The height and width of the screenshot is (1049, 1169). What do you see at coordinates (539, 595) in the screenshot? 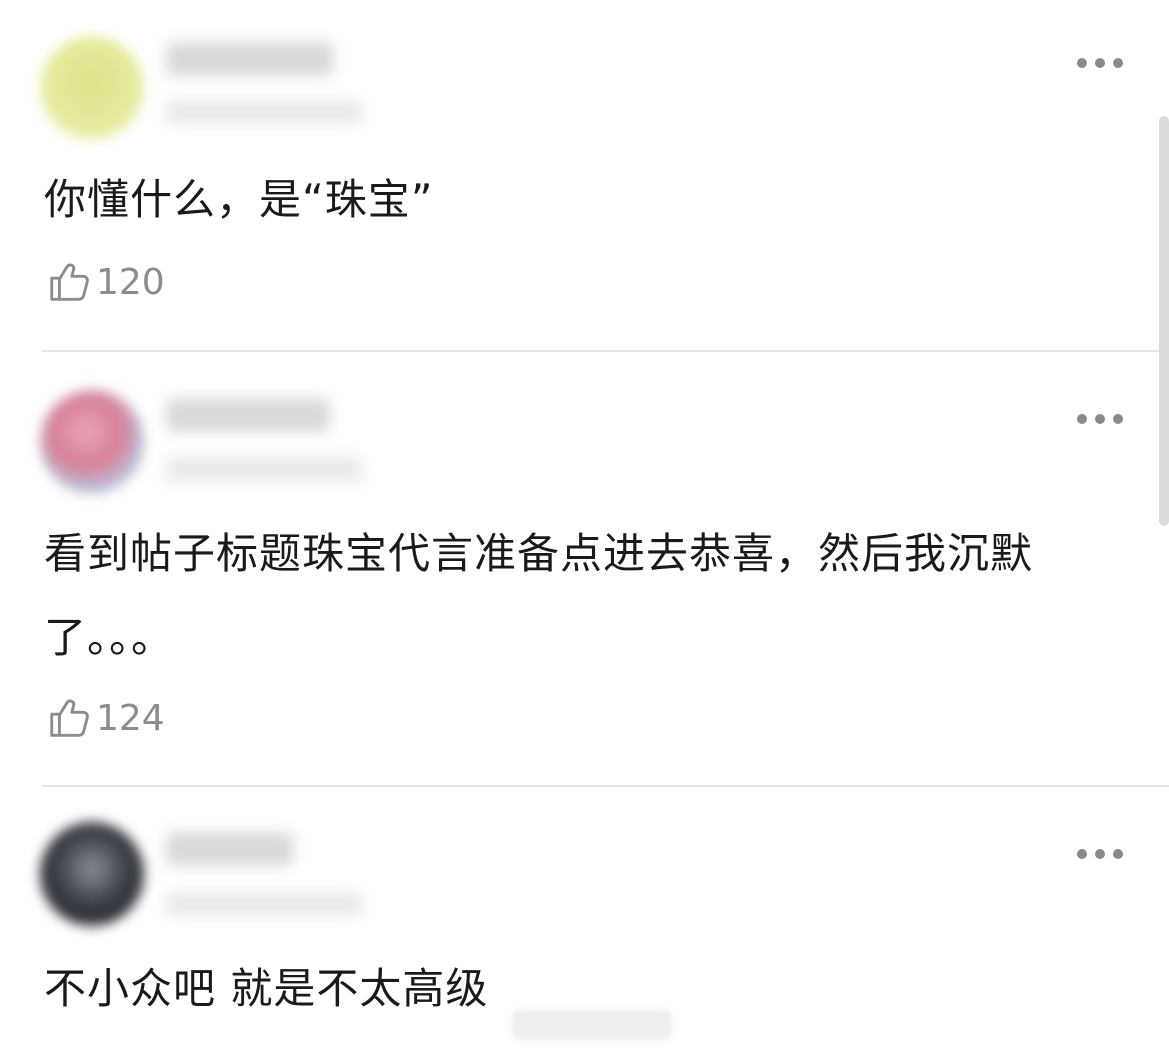
I see `comment-text: 看到帖子标题珠宝代言准备点进去恭喜，然后我沉默了。。。` at bounding box center [539, 595].